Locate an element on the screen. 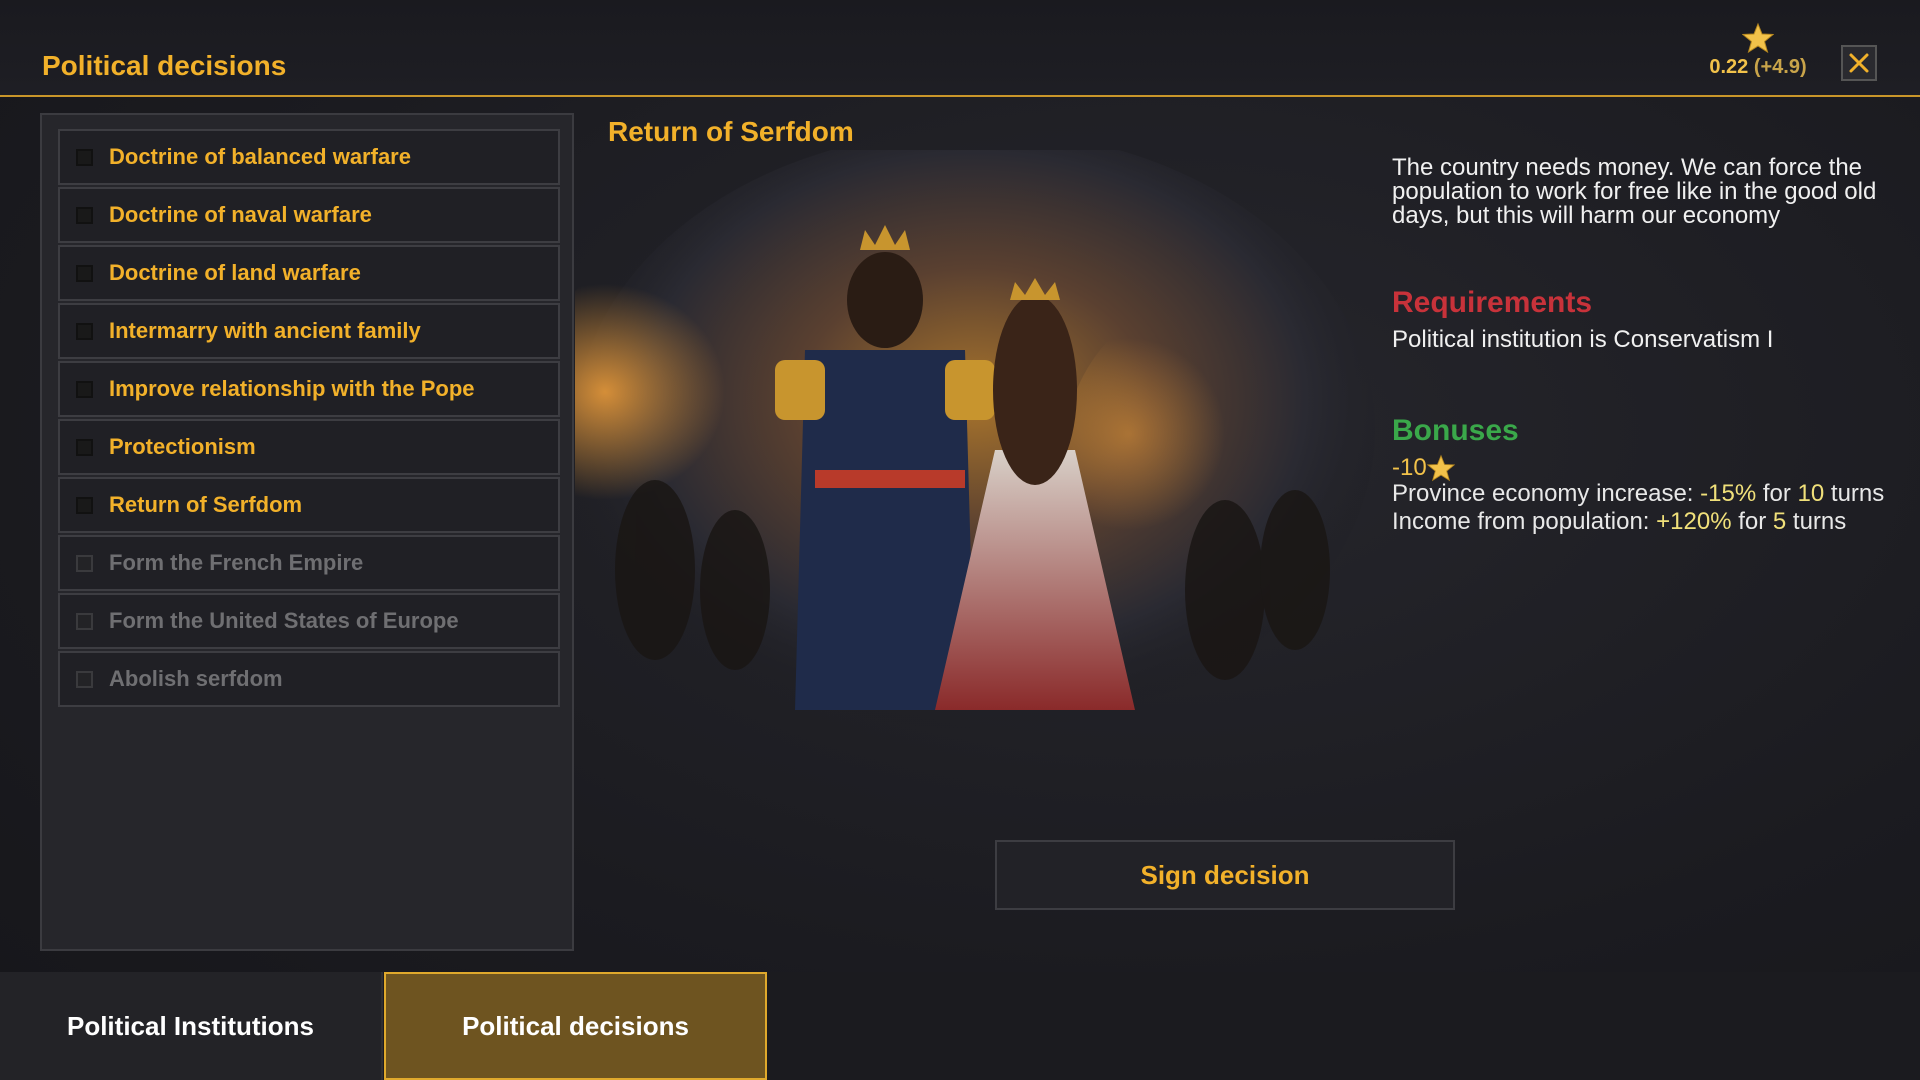 Image resolution: width=1920 pixels, height=1080 pixels. currency-value: 0.22 is located at coordinates (1729, 67).